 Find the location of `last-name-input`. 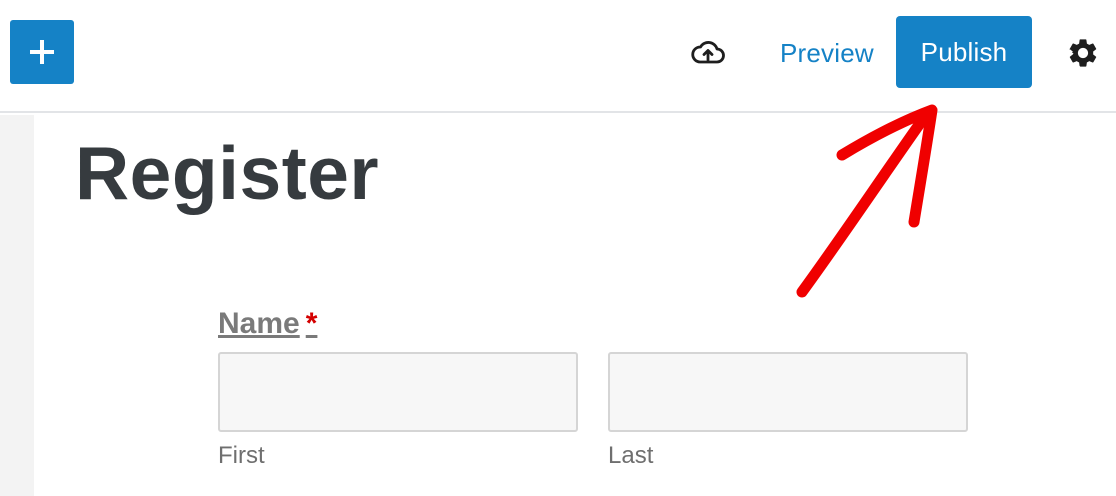

last-name-input is located at coordinates (788, 392).